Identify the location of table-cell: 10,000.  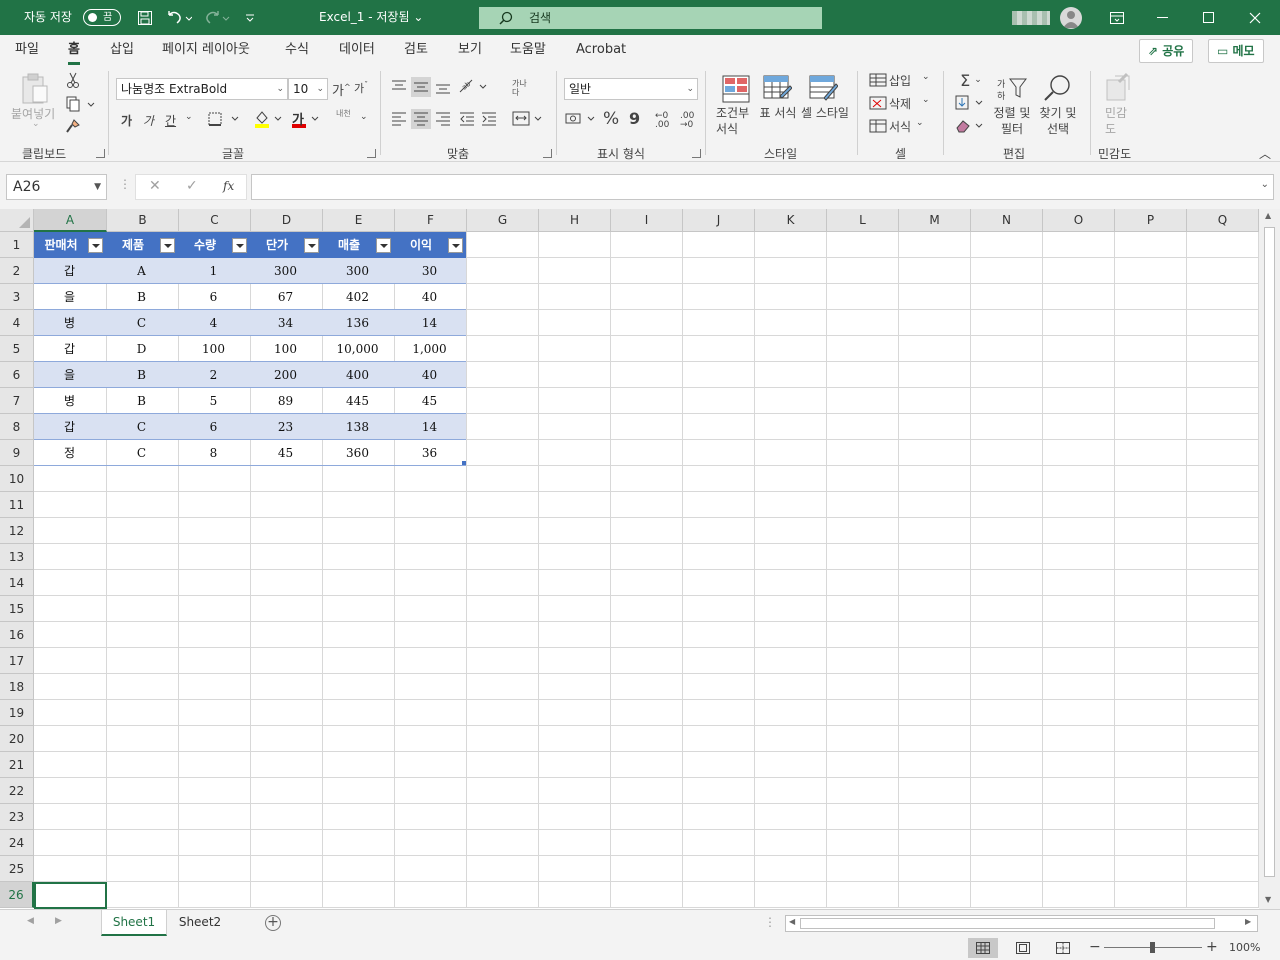
(357, 349).